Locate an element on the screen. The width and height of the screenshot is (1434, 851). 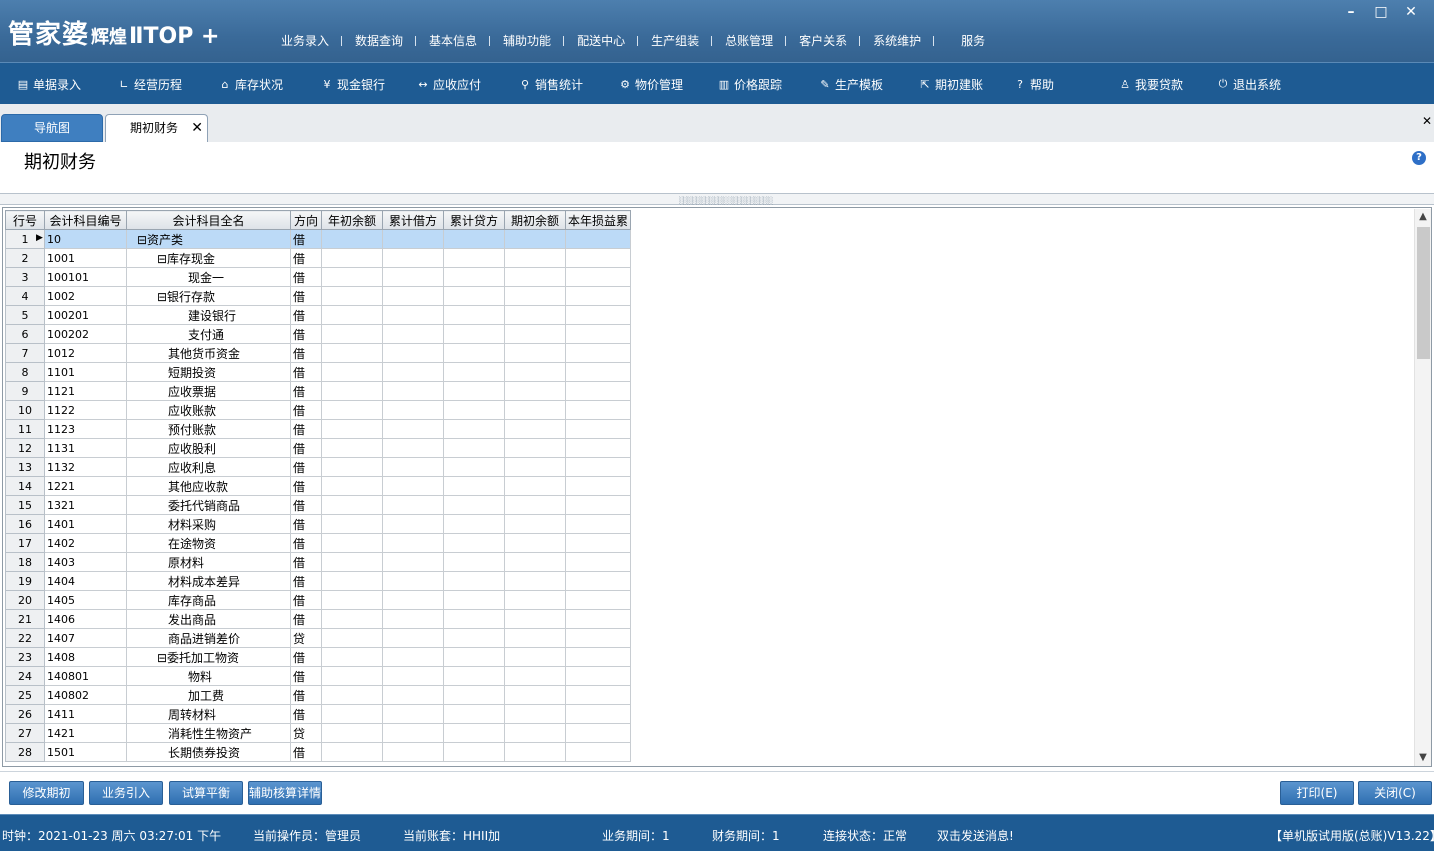
trial-balance-button: 试算平衡 is located at coordinates (206, 793).